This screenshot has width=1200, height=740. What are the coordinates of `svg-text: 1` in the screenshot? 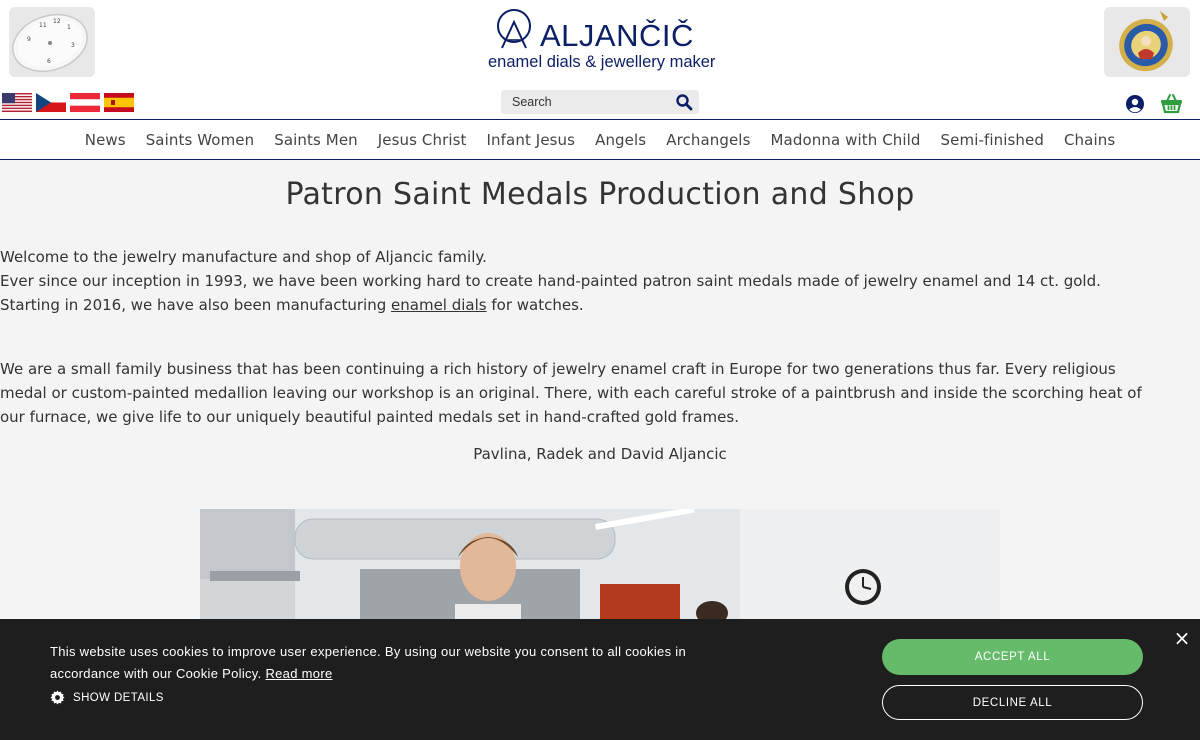 It's located at (69, 27).